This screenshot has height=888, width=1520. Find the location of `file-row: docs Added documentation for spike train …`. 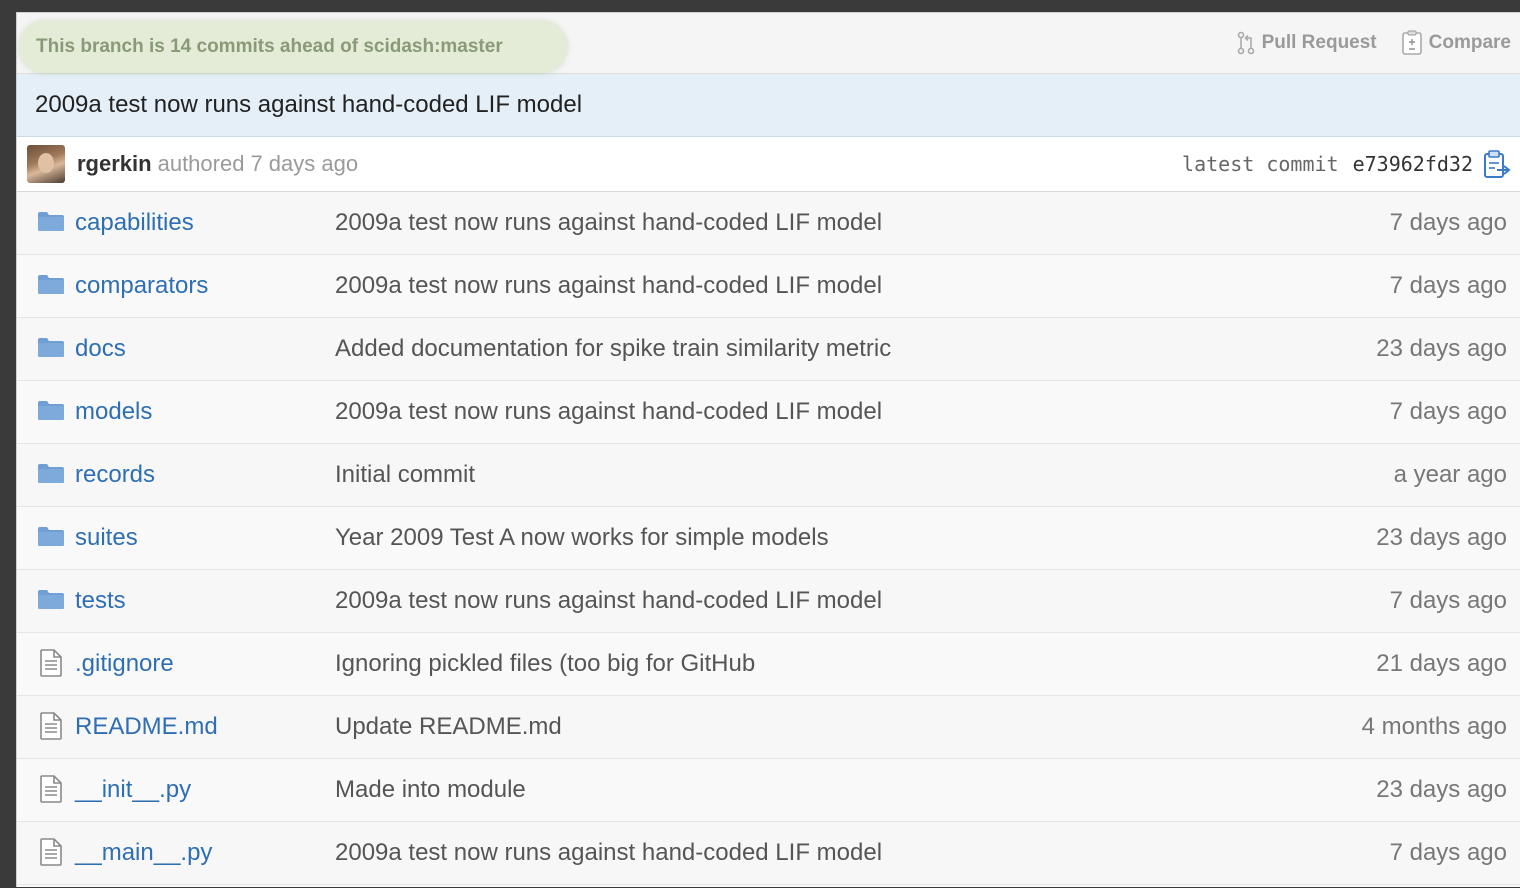

file-row: docs Added documentation for spike train … is located at coordinates (768, 349).